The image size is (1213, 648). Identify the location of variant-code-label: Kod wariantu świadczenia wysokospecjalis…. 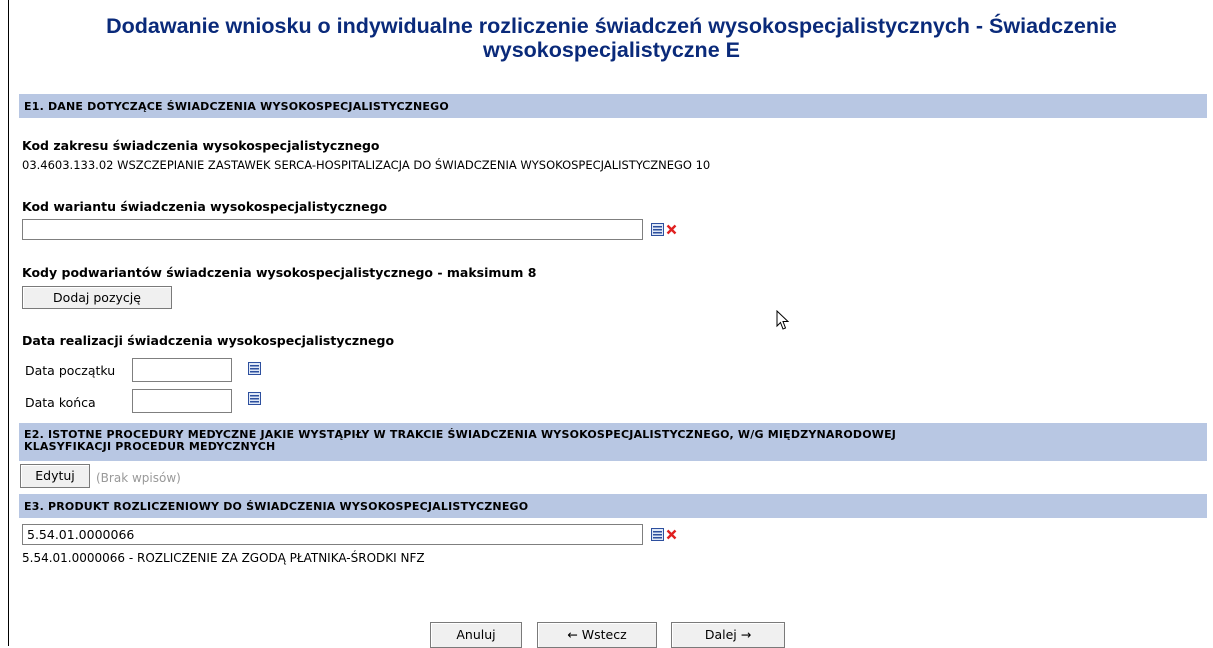
(205, 206).